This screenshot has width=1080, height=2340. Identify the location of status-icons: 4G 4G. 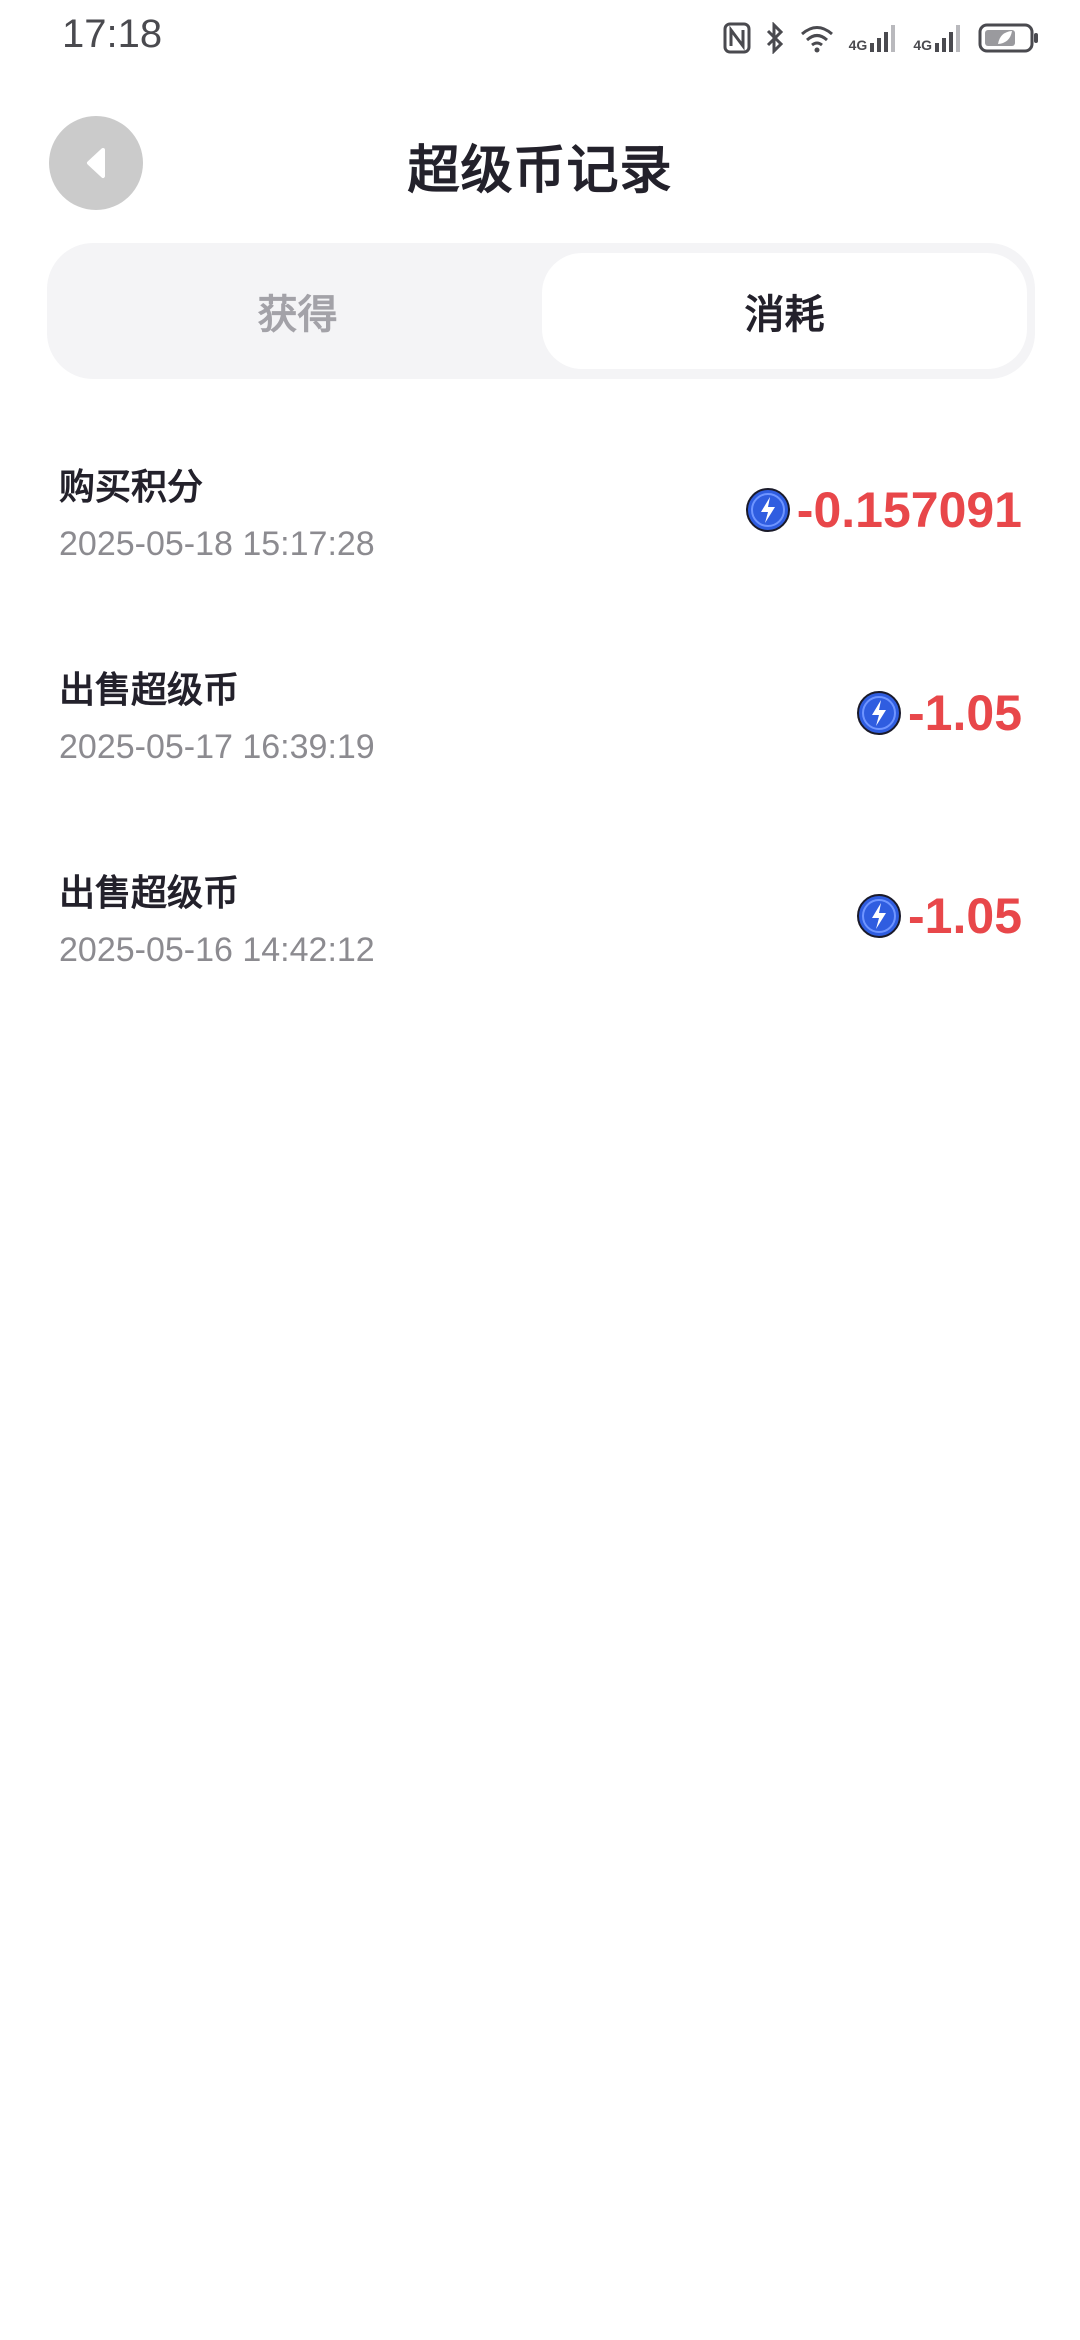
(881, 38).